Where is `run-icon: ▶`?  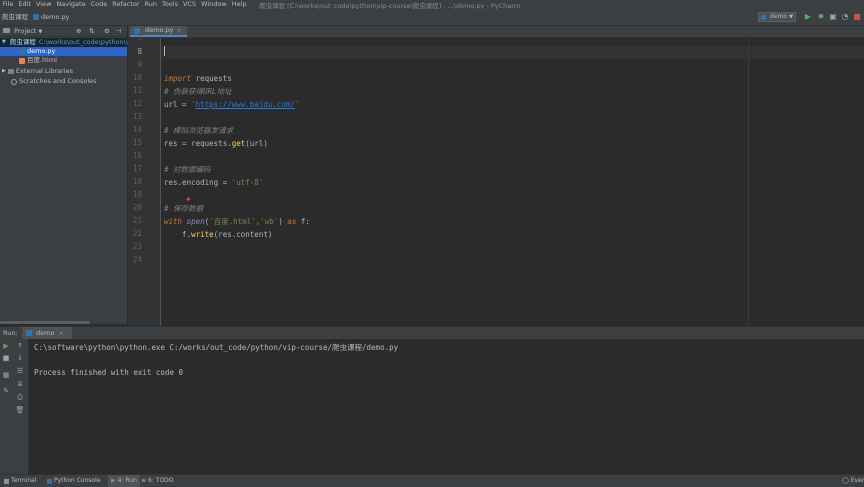 run-icon: ▶ is located at coordinates (808, 17).